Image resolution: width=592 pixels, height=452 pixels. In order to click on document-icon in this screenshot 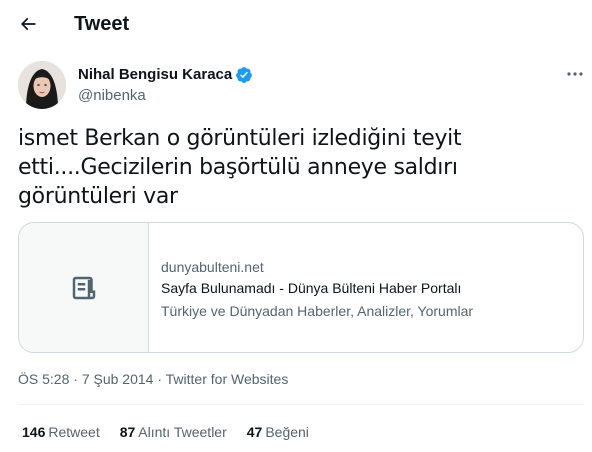, I will do `click(83, 287)`.